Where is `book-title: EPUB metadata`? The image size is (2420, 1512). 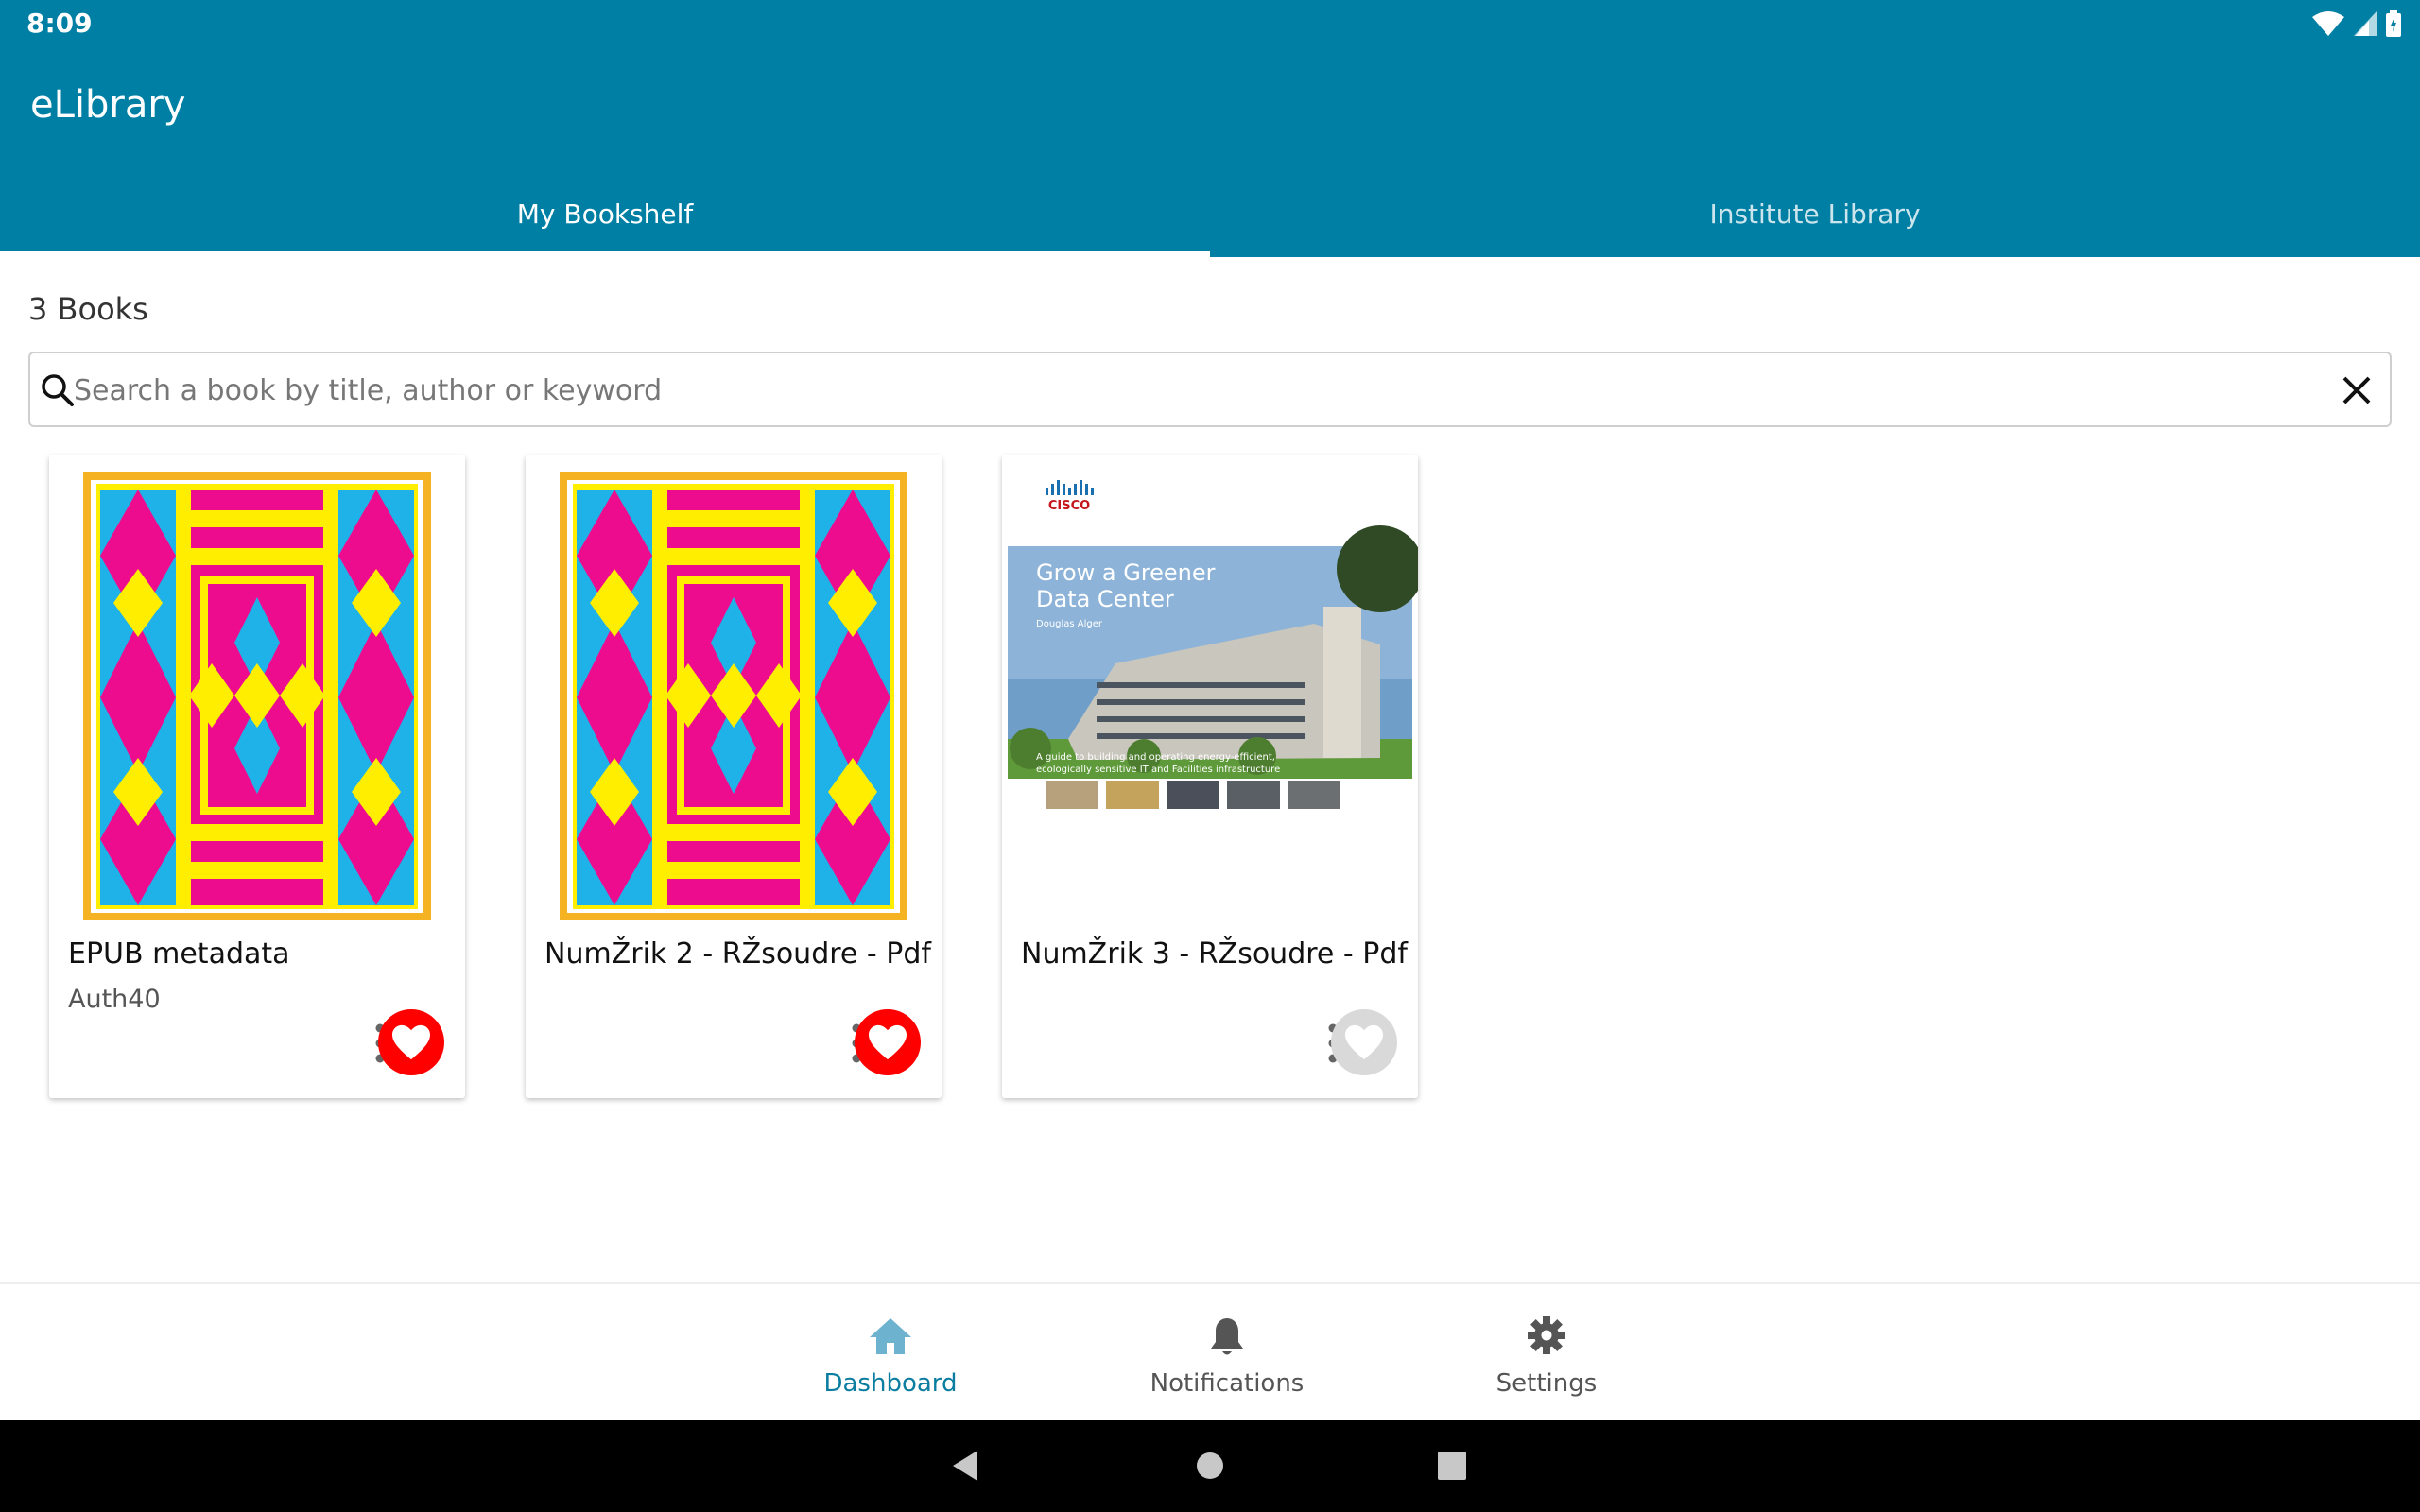 book-title: EPUB metadata is located at coordinates (179, 954).